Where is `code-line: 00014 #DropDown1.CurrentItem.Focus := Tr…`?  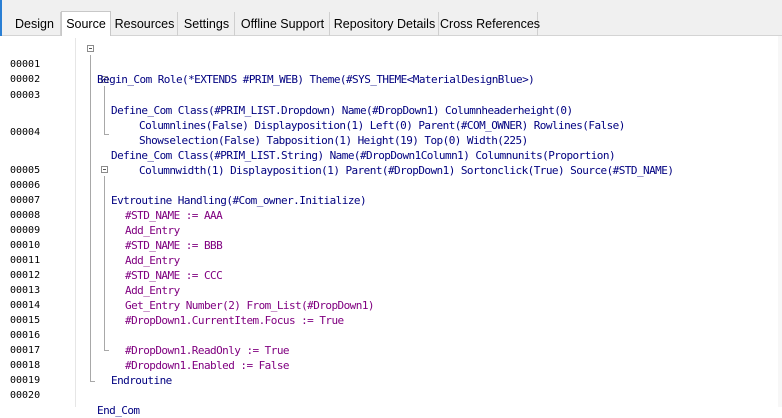 code-line: 00014 #DropDown1.CurrentItem.Focus := Tr… is located at coordinates (391, 305).